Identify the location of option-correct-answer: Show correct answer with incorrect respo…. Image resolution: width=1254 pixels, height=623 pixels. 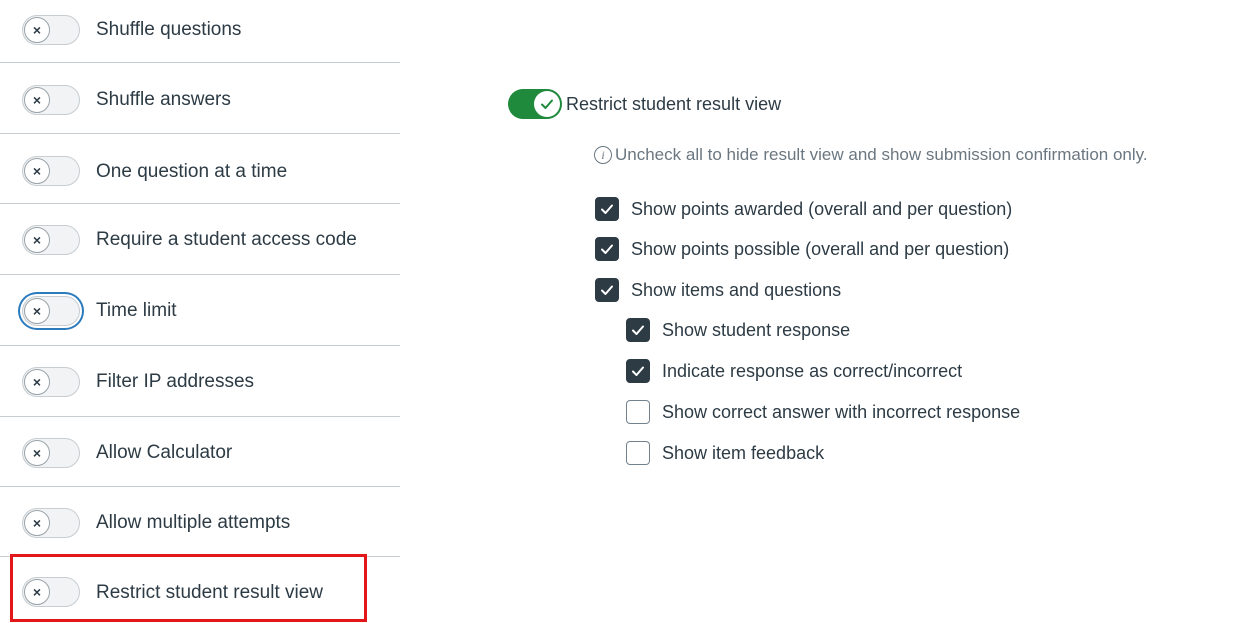
(823, 412).